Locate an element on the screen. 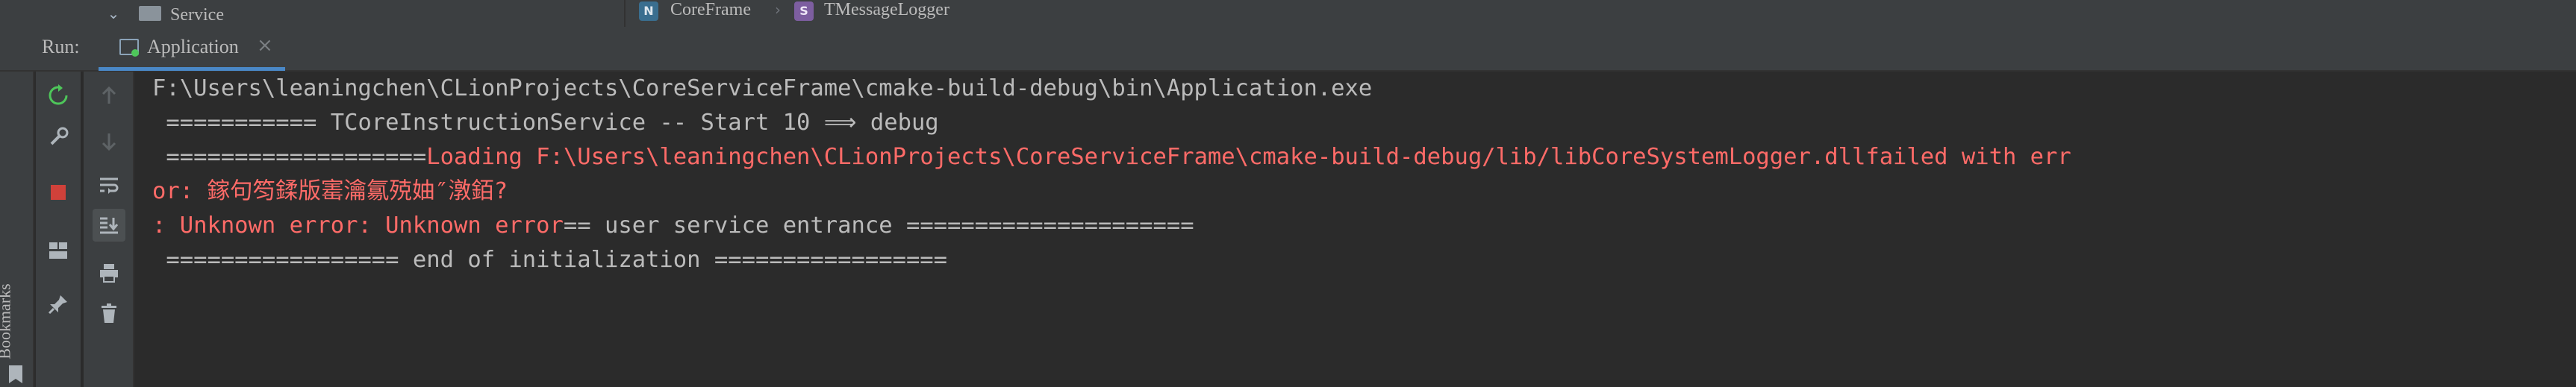  run-tool-window-header is located at coordinates (1288, 49).